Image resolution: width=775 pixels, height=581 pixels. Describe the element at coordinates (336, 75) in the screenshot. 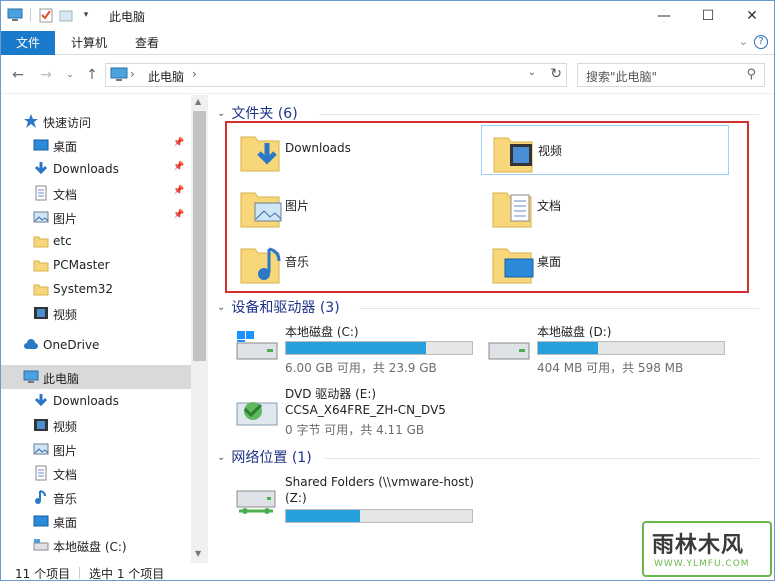

I see `address-bar: › 此电脑 › ⌄ ↻` at that location.